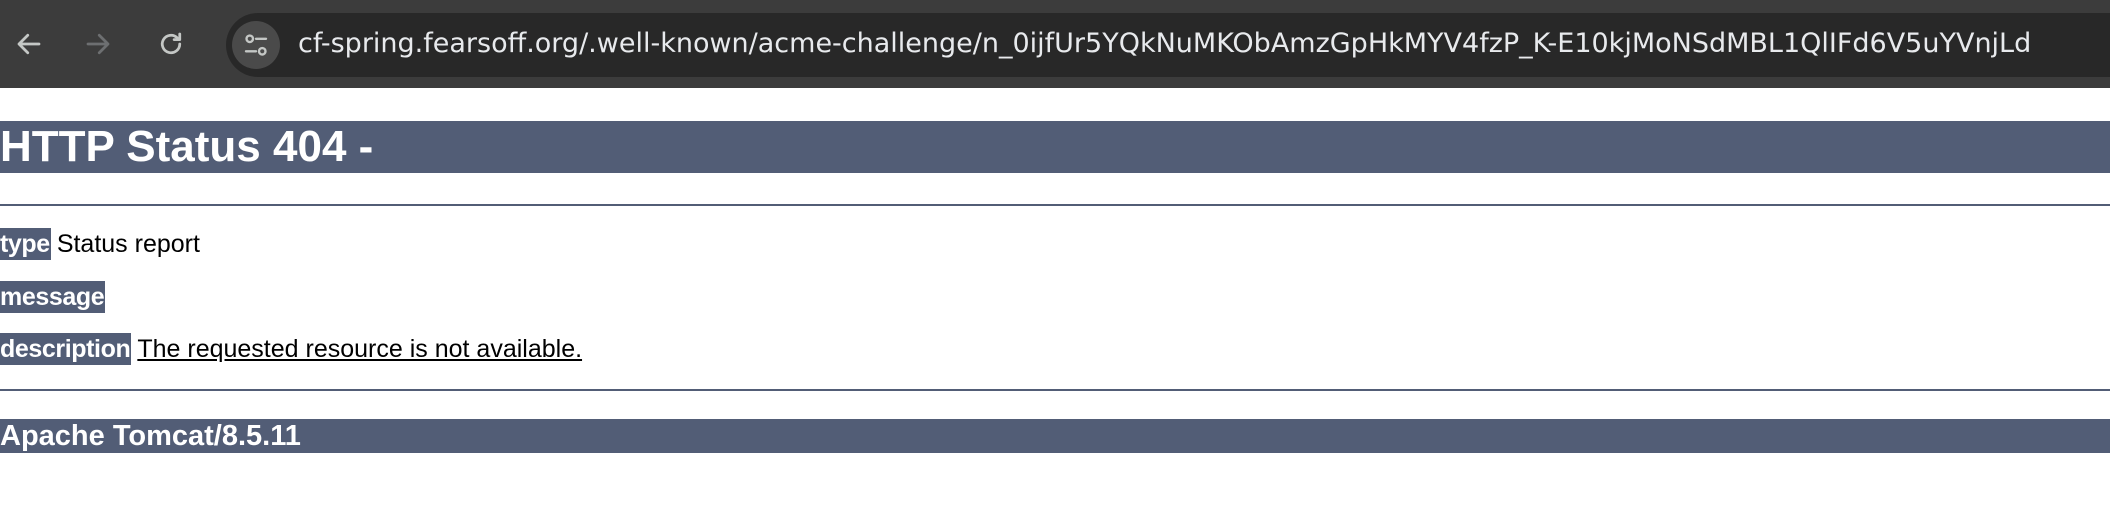 The image size is (2110, 528). Describe the element at coordinates (66, 349) in the screenshot. I see `description-label: description` at that location.